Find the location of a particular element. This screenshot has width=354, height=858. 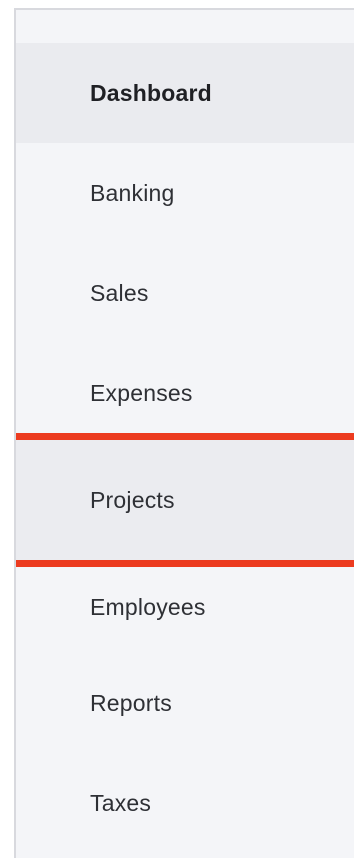

sidebar-item-expenses: Expenses is located at coordinates (185, 393).